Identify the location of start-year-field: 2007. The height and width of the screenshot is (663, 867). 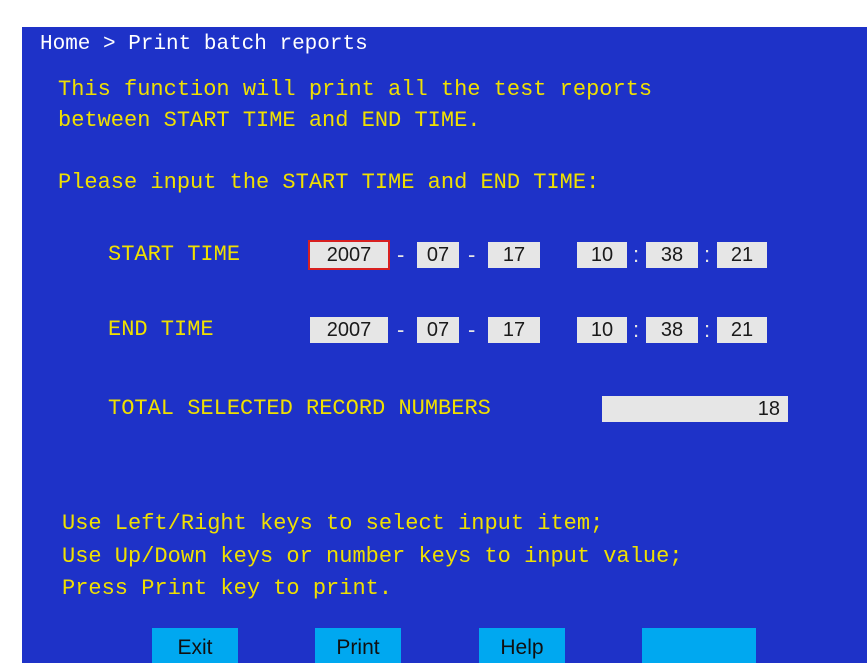
(349, 255).